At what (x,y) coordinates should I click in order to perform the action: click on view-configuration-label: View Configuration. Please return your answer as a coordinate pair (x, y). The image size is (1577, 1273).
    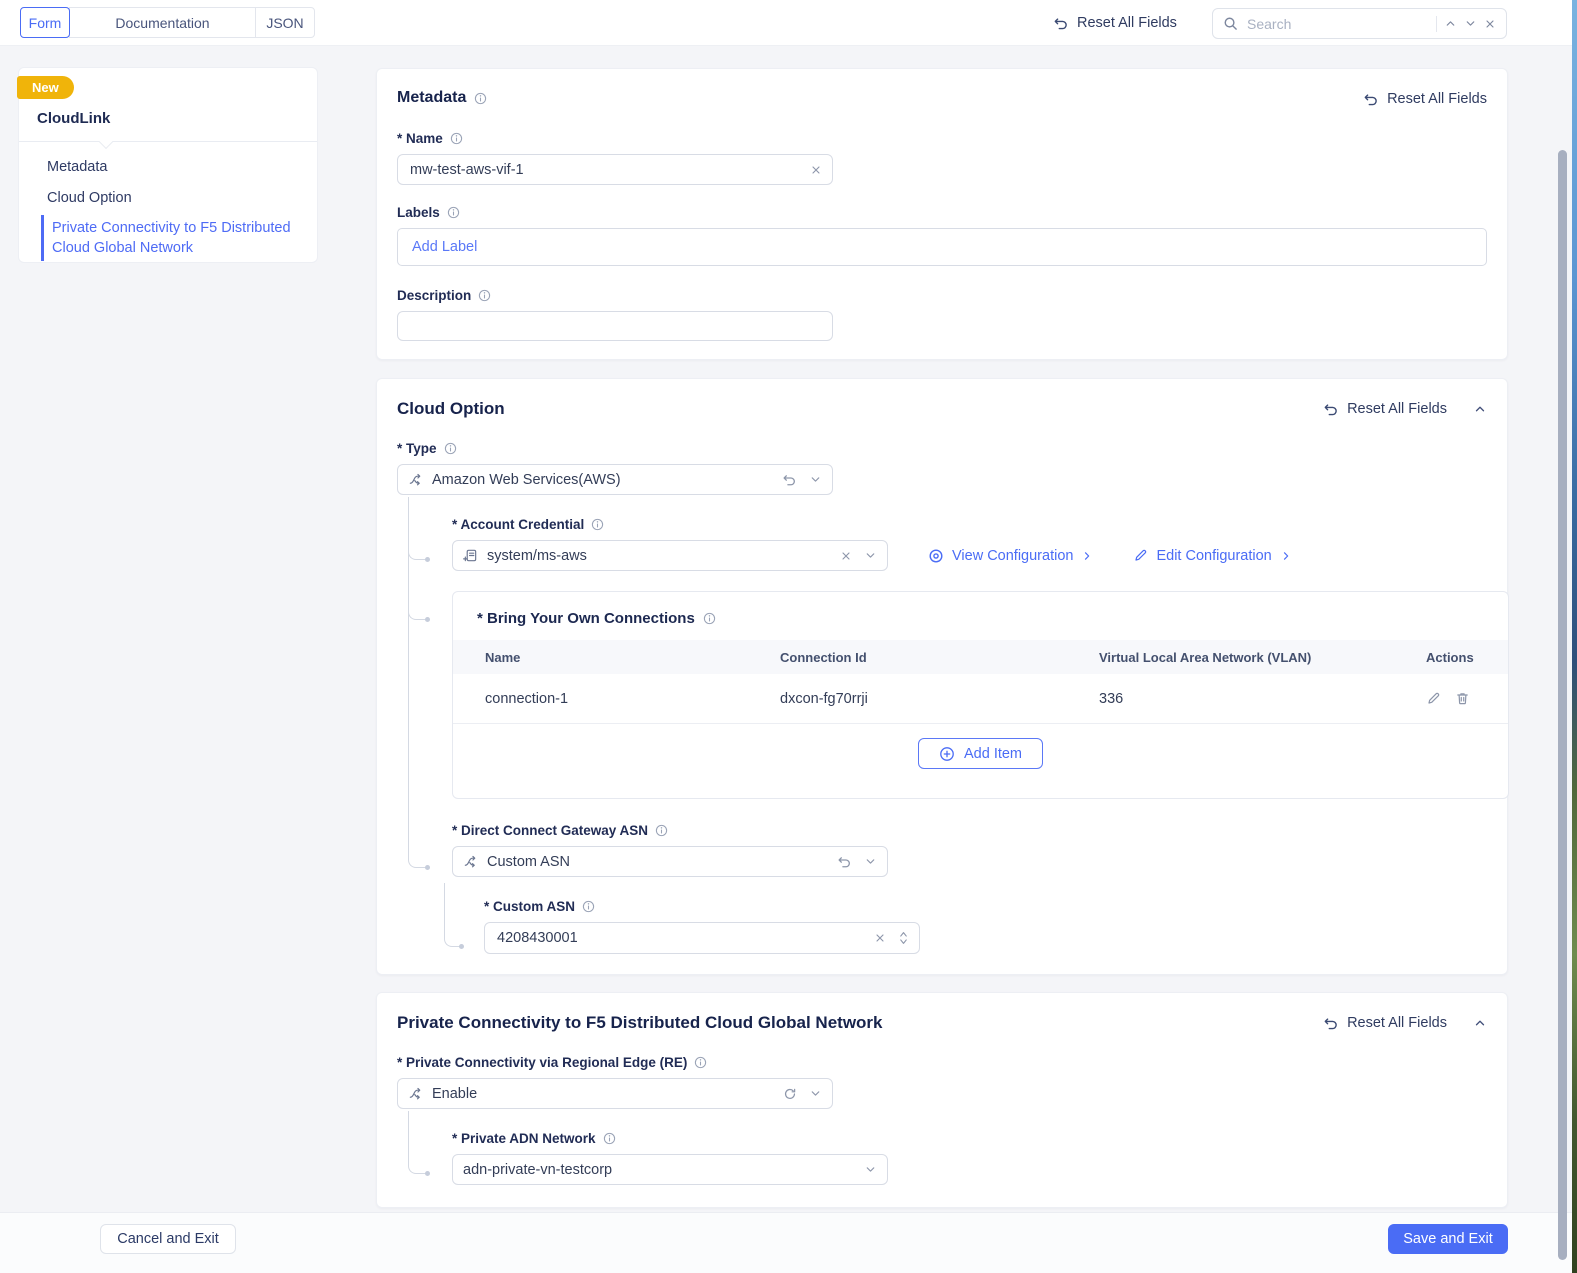
    Looking at the image, I should click on (1013, 555).